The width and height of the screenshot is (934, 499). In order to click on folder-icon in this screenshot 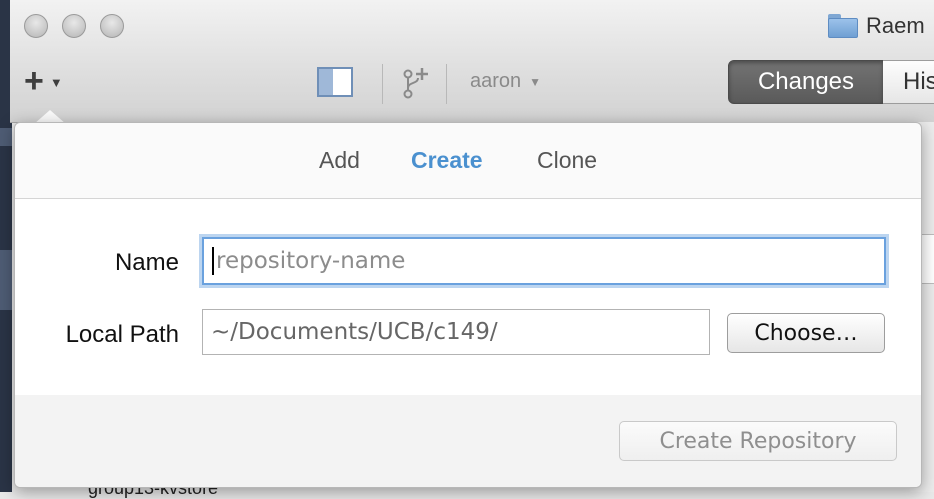, I will do `click(843, 26)`.